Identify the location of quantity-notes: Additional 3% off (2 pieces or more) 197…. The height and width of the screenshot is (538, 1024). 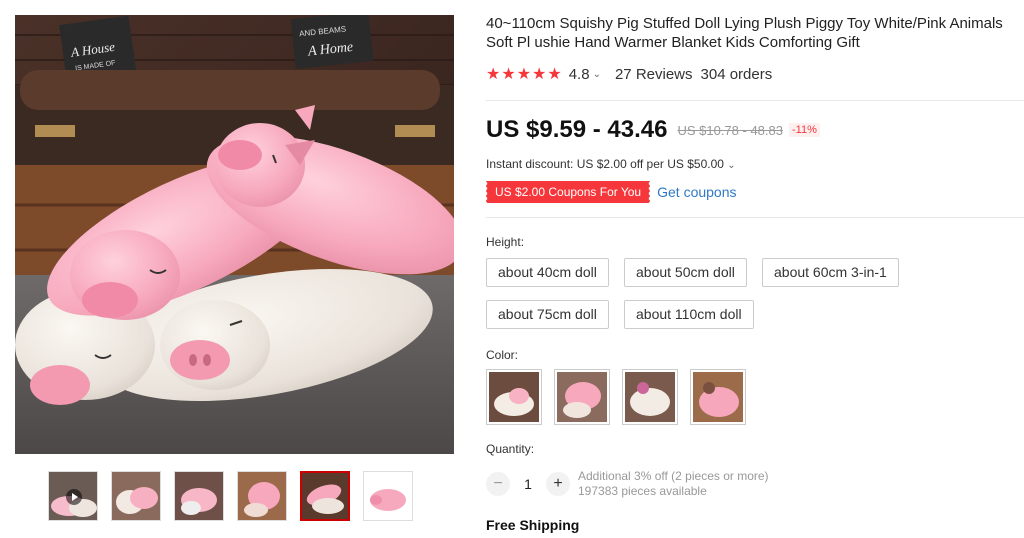
(673, 484).